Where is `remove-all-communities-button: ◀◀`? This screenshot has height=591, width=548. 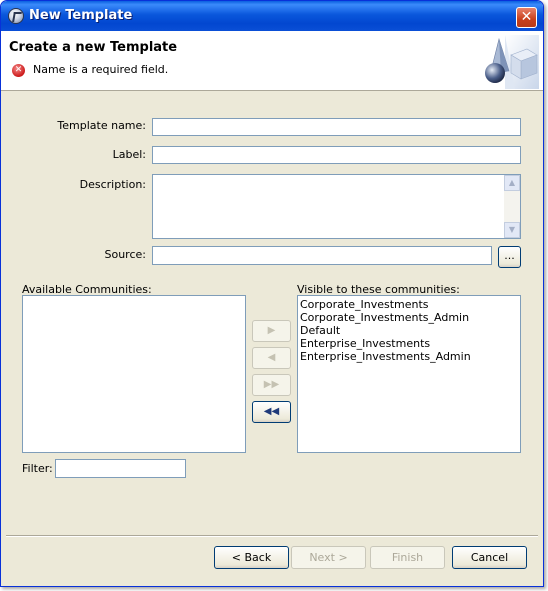 remove-all-communities-button: ◀◀ is located at coordinates (271, 412).